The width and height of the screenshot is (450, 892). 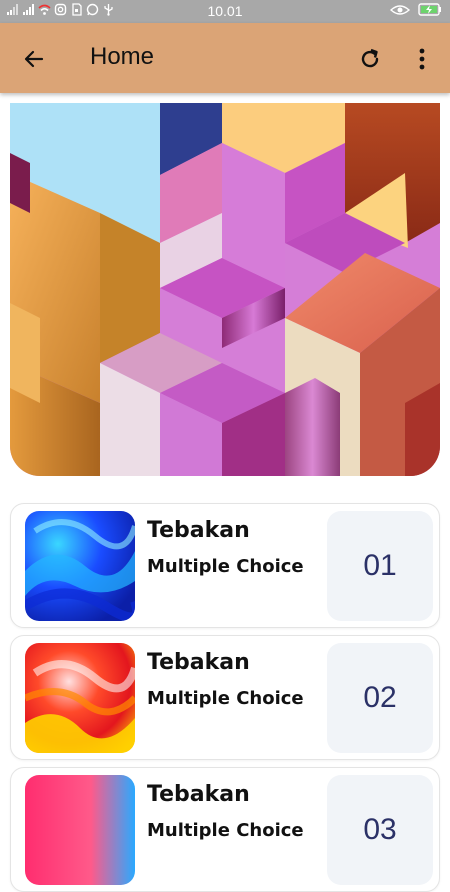 I want to click on quiz-card-1: Tebakan Multiple Choice 01, so click(x=225, y=565).